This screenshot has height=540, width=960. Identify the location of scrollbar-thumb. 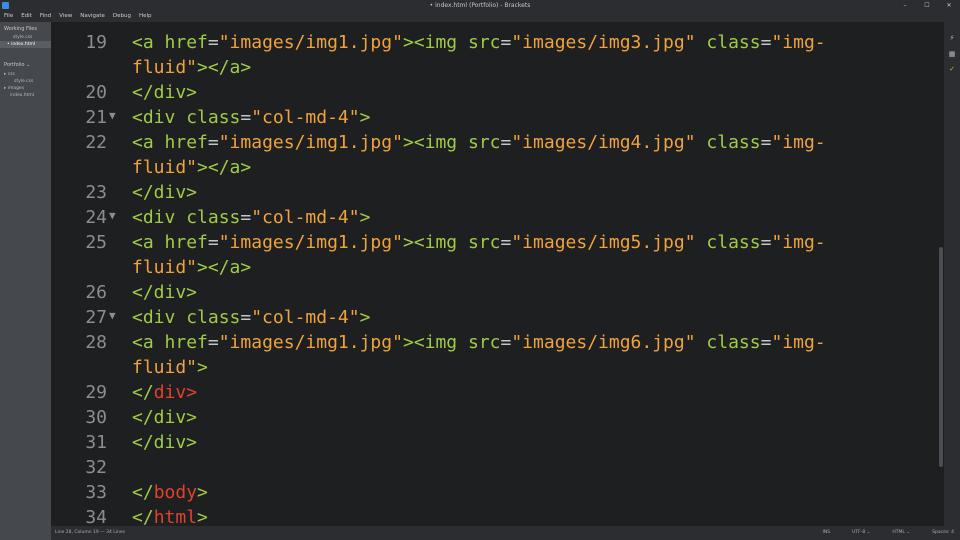
(941, 357).